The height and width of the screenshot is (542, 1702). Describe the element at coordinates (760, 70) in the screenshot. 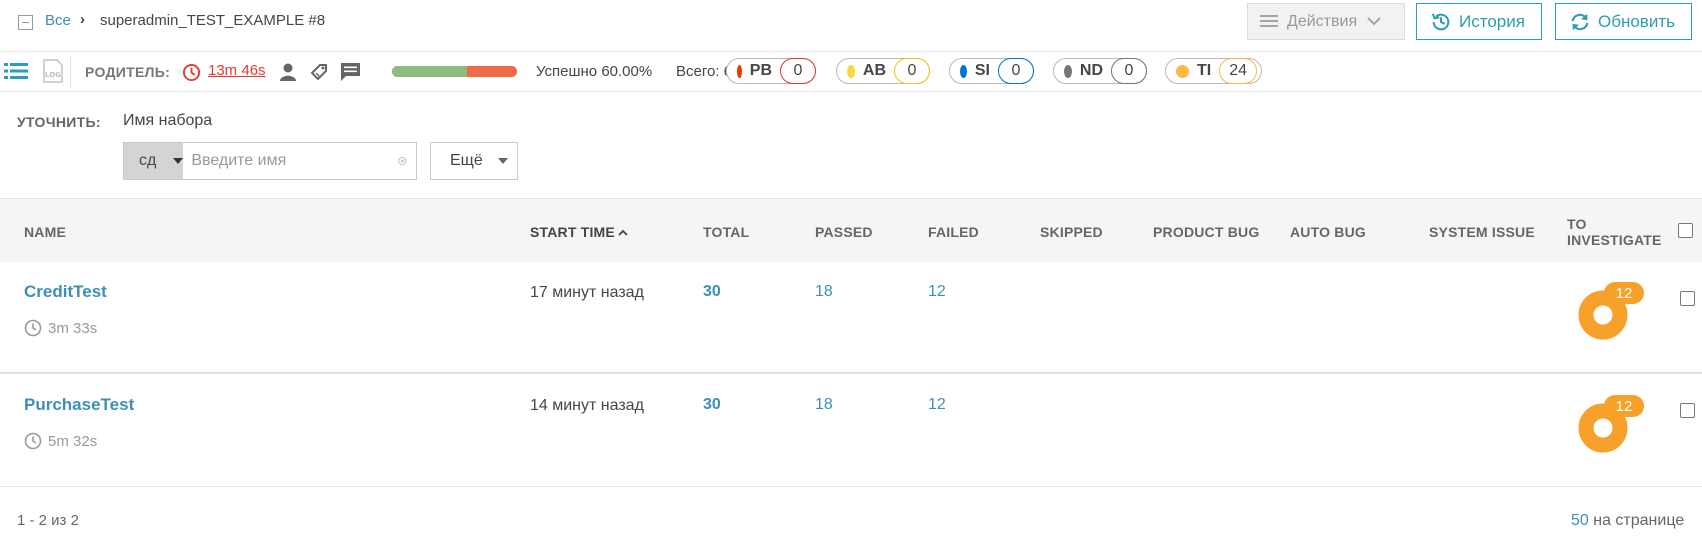

I see `defect-code: PB` at that location.